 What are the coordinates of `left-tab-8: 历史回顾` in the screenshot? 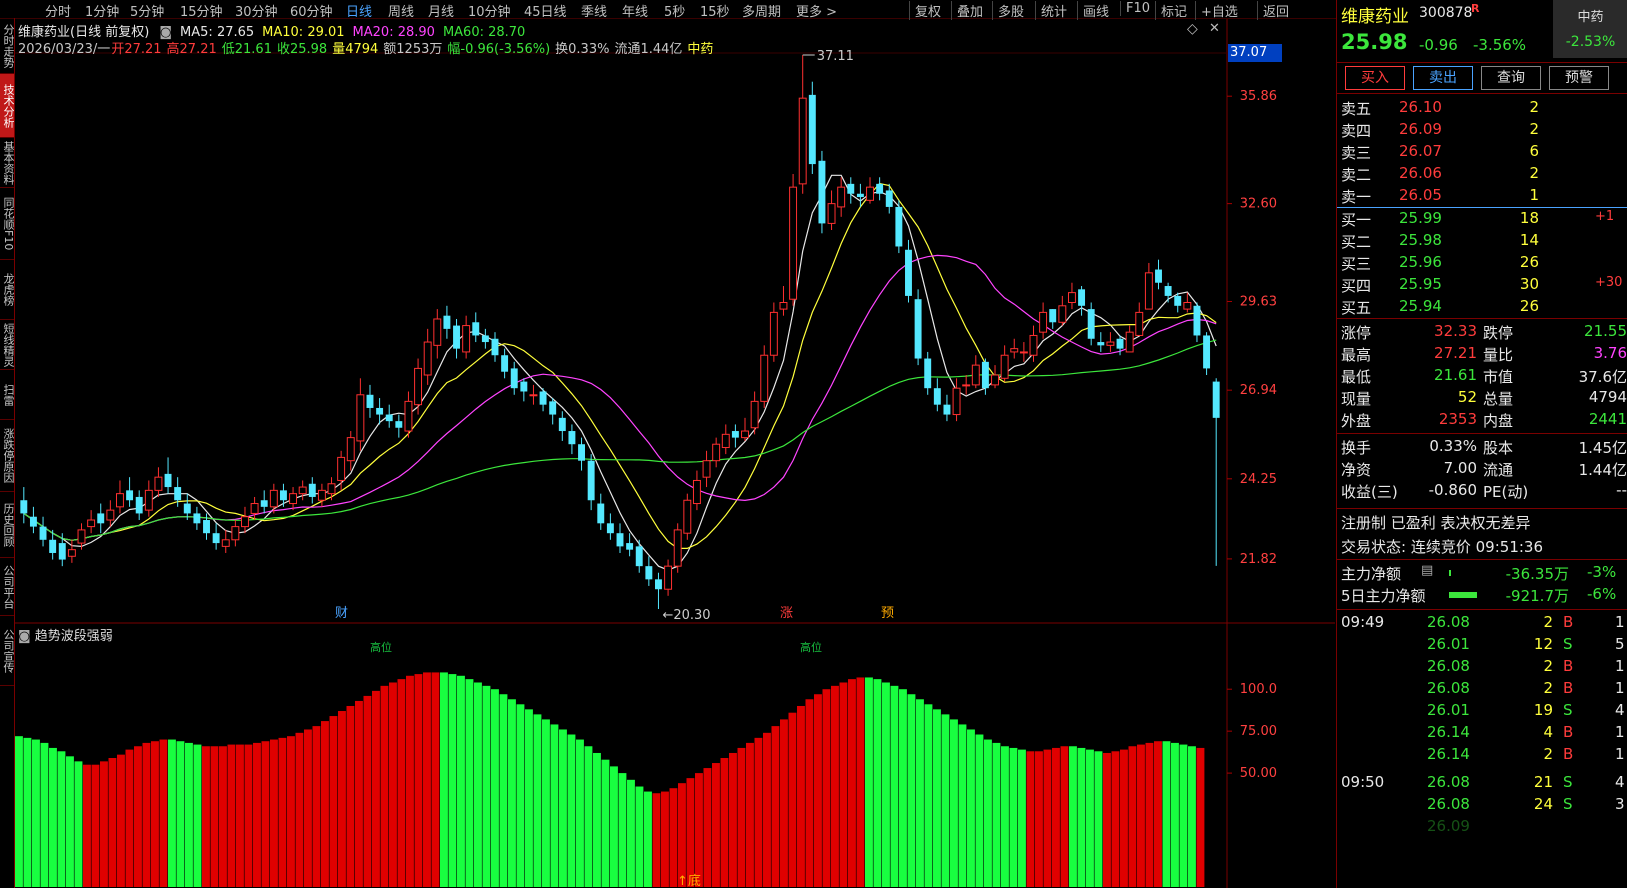 It's located at (7, 525).